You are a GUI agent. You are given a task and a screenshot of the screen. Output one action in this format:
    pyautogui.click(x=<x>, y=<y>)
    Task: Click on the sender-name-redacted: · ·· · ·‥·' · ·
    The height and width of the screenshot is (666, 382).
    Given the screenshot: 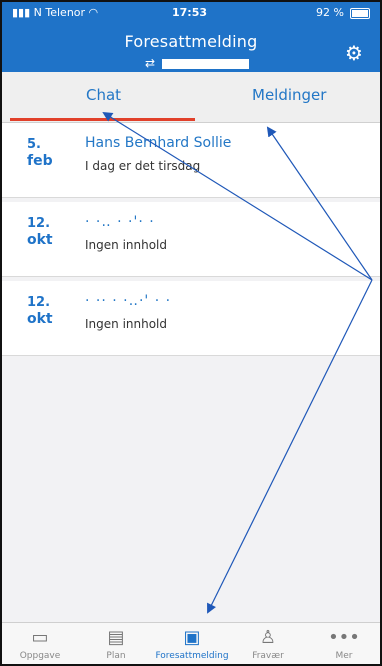 What is the action you would take?
    pyautogui.click(x=128, y=301)
    